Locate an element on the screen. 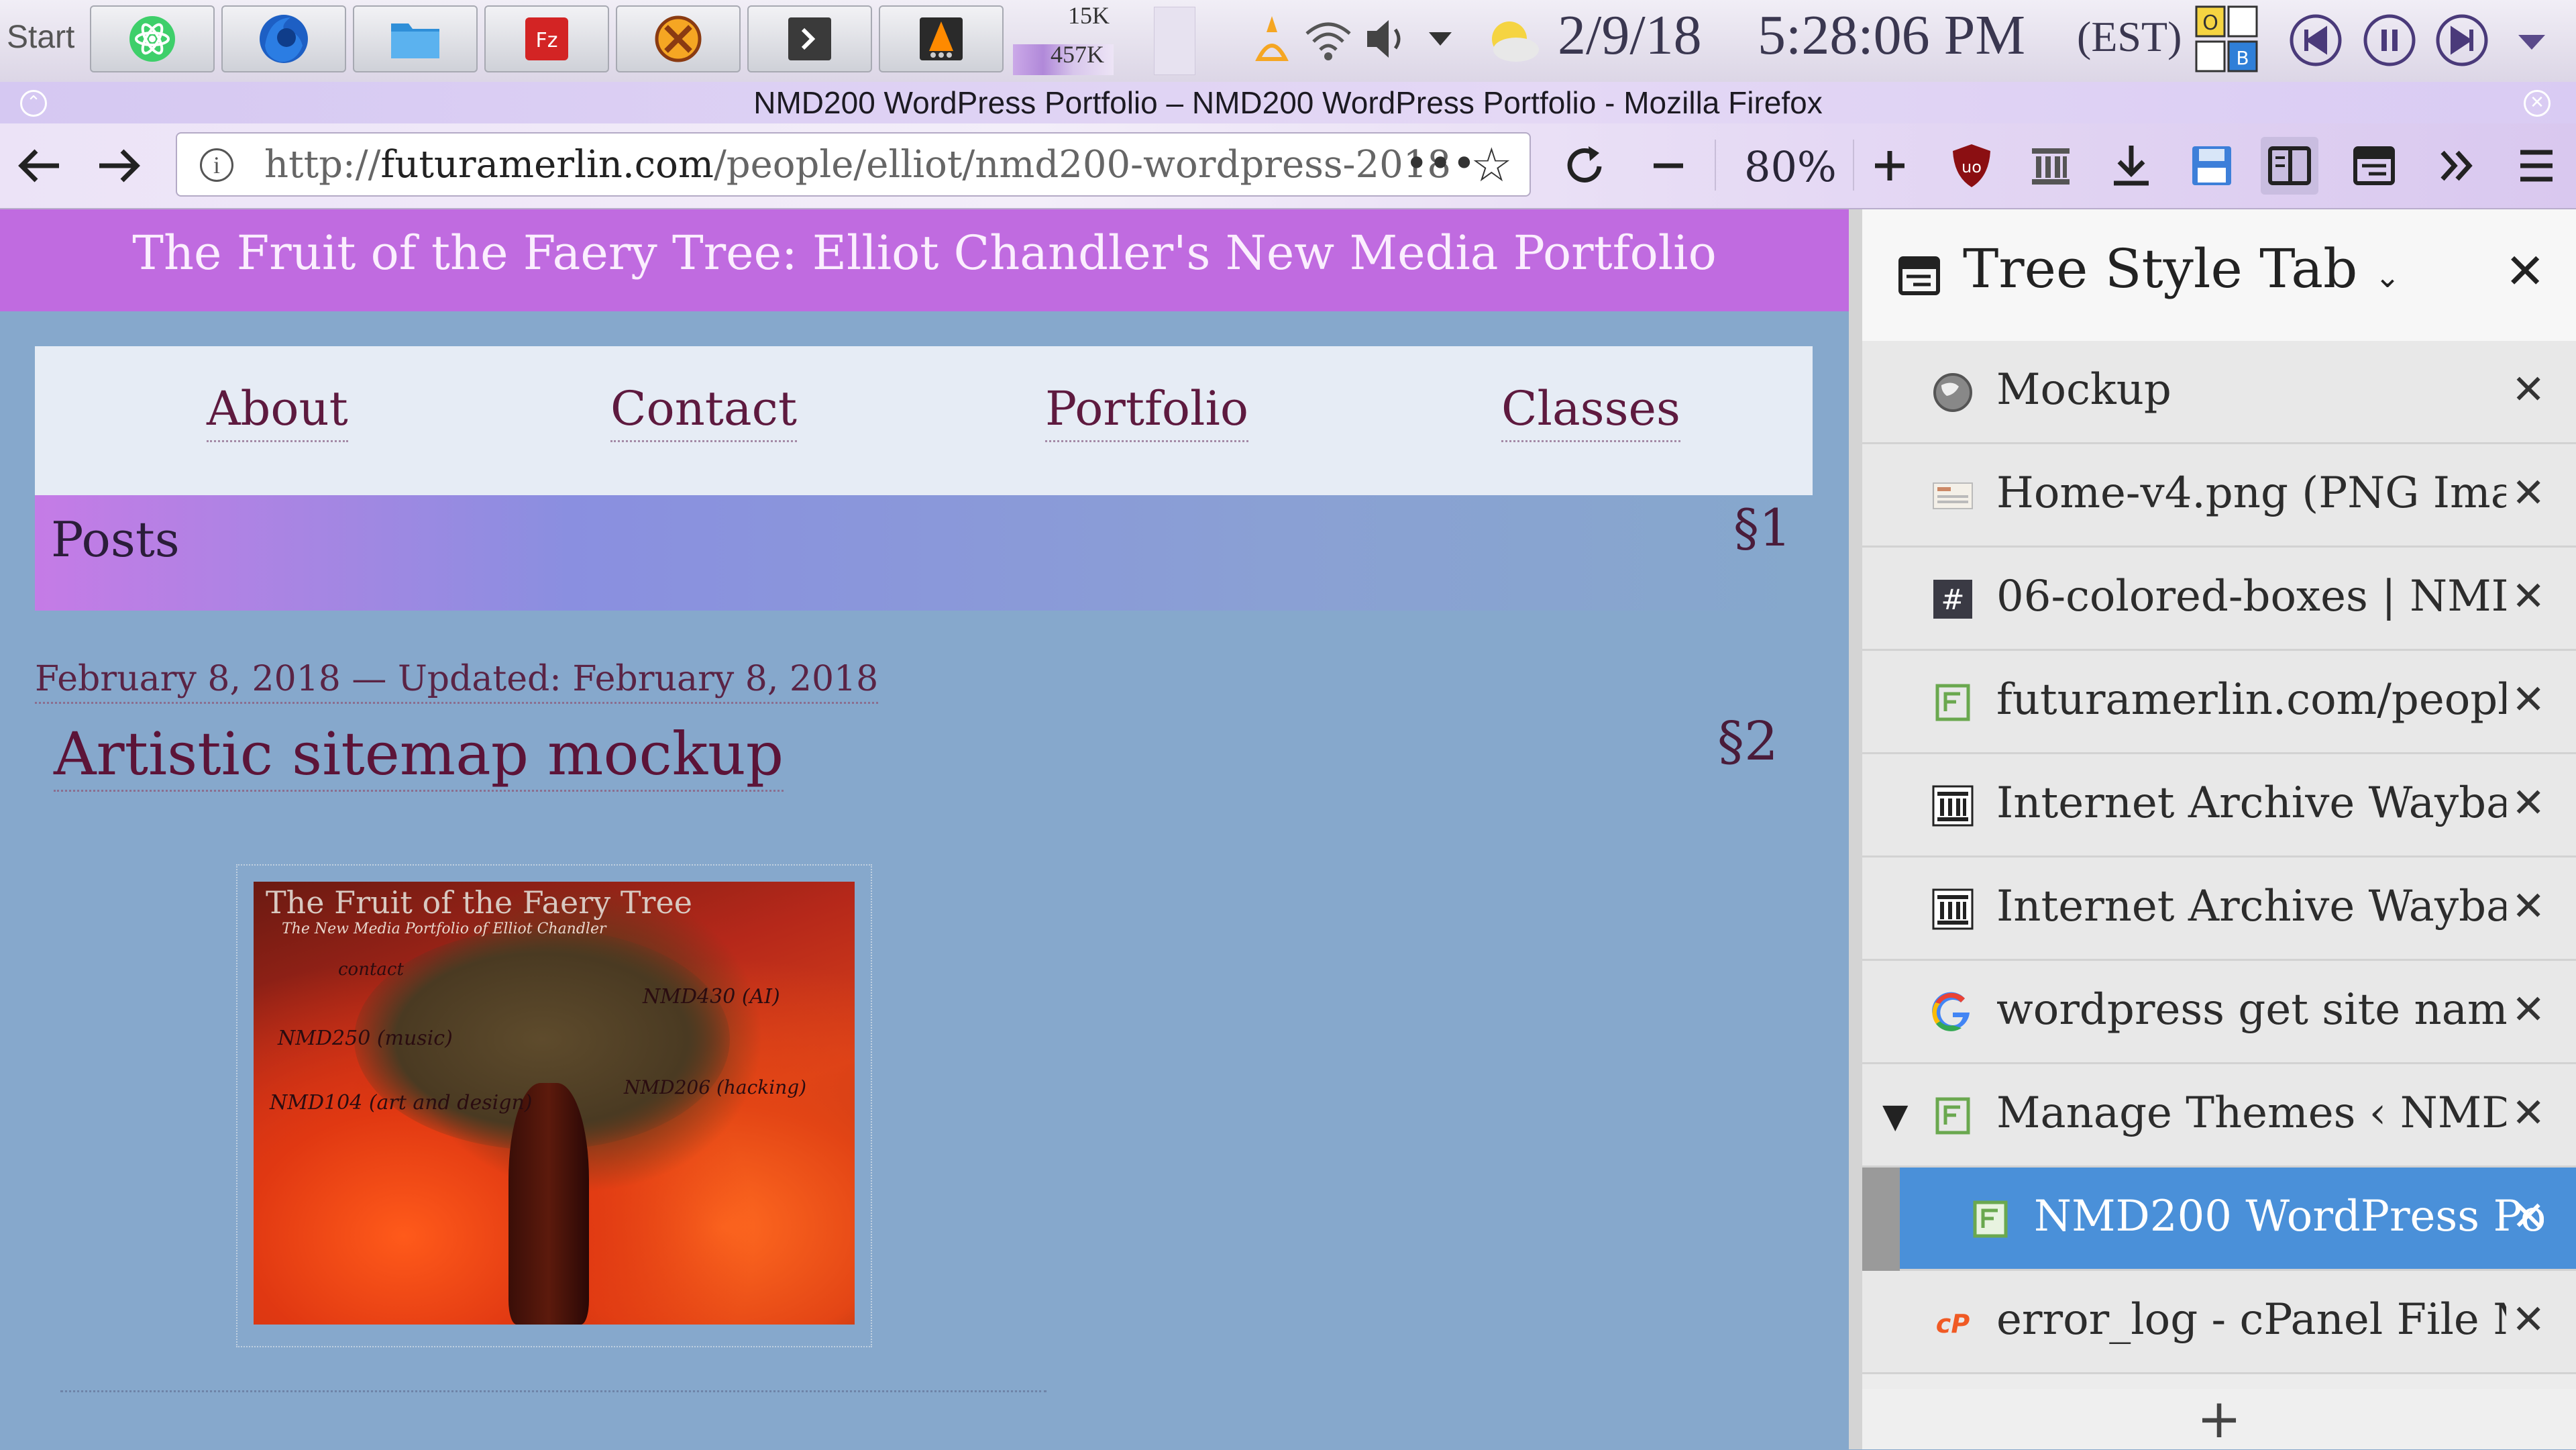 The image size is (2576, 1450). tray-menu-chevron-icon is located at coordinates (2532, 40).